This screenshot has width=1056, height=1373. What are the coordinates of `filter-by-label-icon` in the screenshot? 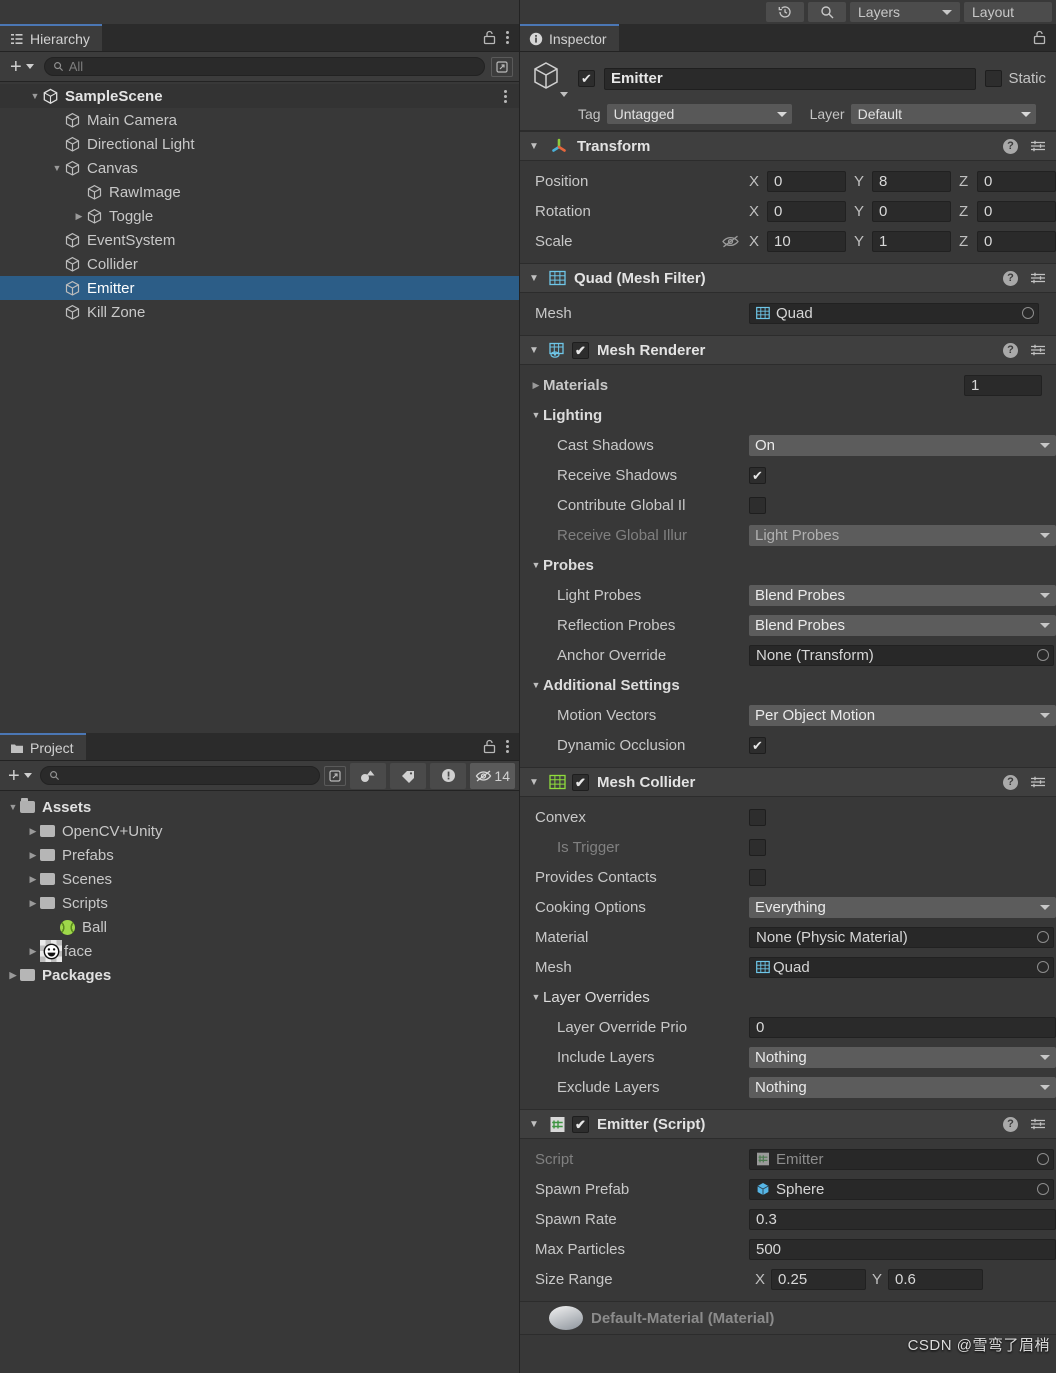 It's located at (408, 775).